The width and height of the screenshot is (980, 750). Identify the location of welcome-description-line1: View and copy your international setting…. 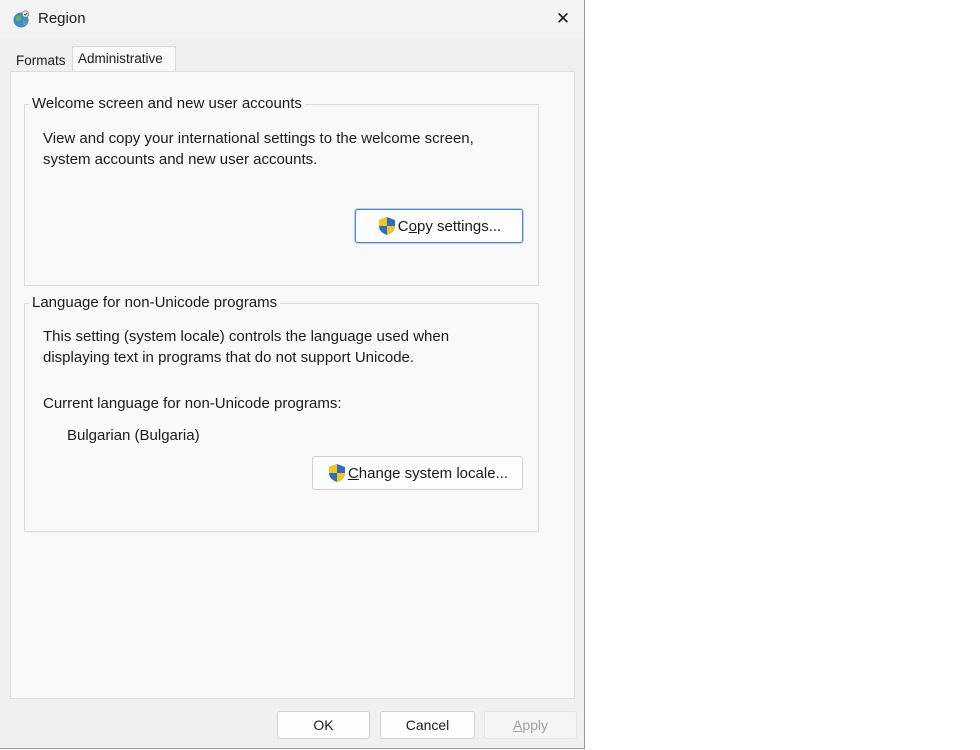
(258, 138).